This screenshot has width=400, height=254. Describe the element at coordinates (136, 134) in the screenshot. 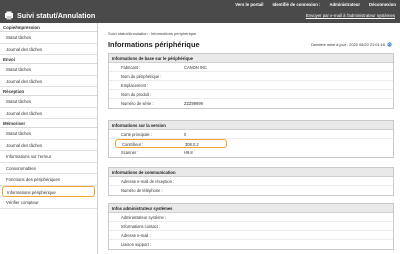

I see `row-label: Carte principale :` at that location.